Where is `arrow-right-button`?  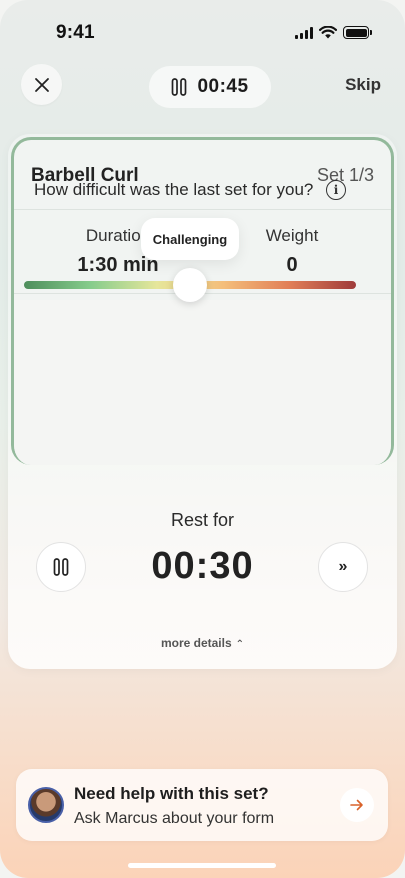
arrow-right-button is located at coordinates (357, 805).